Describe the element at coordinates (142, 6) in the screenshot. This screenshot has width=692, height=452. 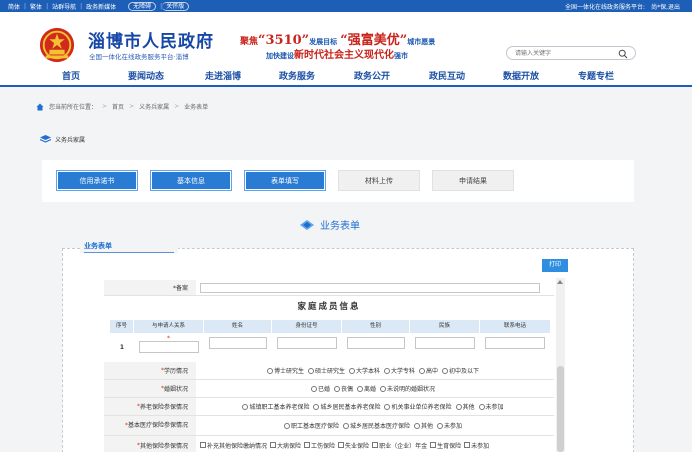
I see `accessibility-button: 无障碍` at that location.